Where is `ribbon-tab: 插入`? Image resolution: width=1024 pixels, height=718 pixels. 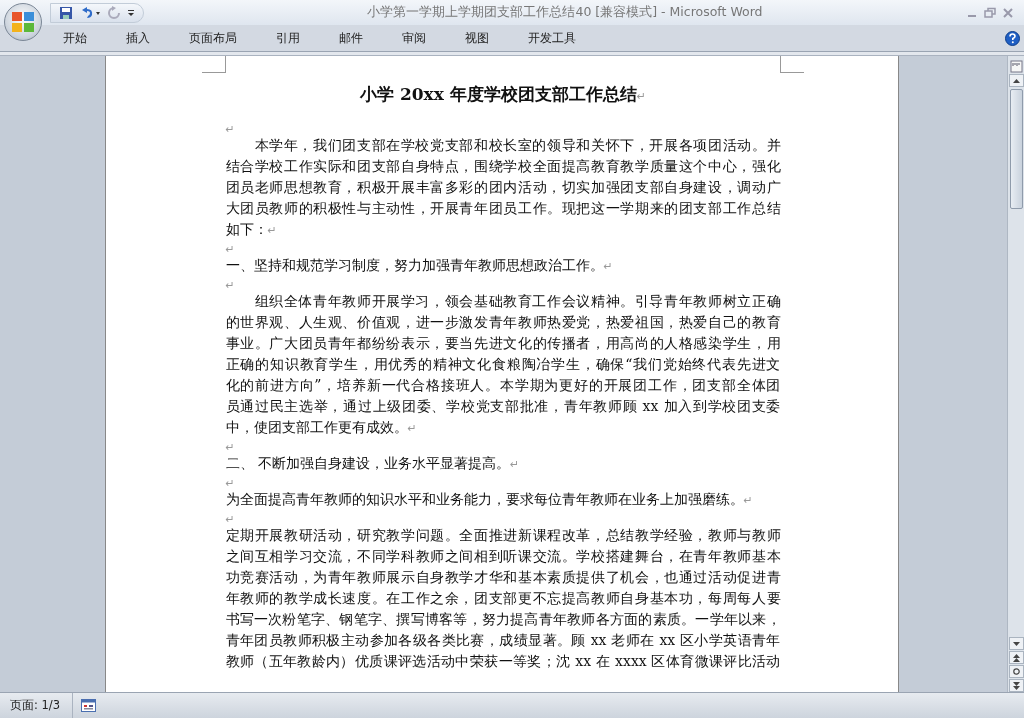 ribbon-tab: 插入 is located at coordinates (138, 38).